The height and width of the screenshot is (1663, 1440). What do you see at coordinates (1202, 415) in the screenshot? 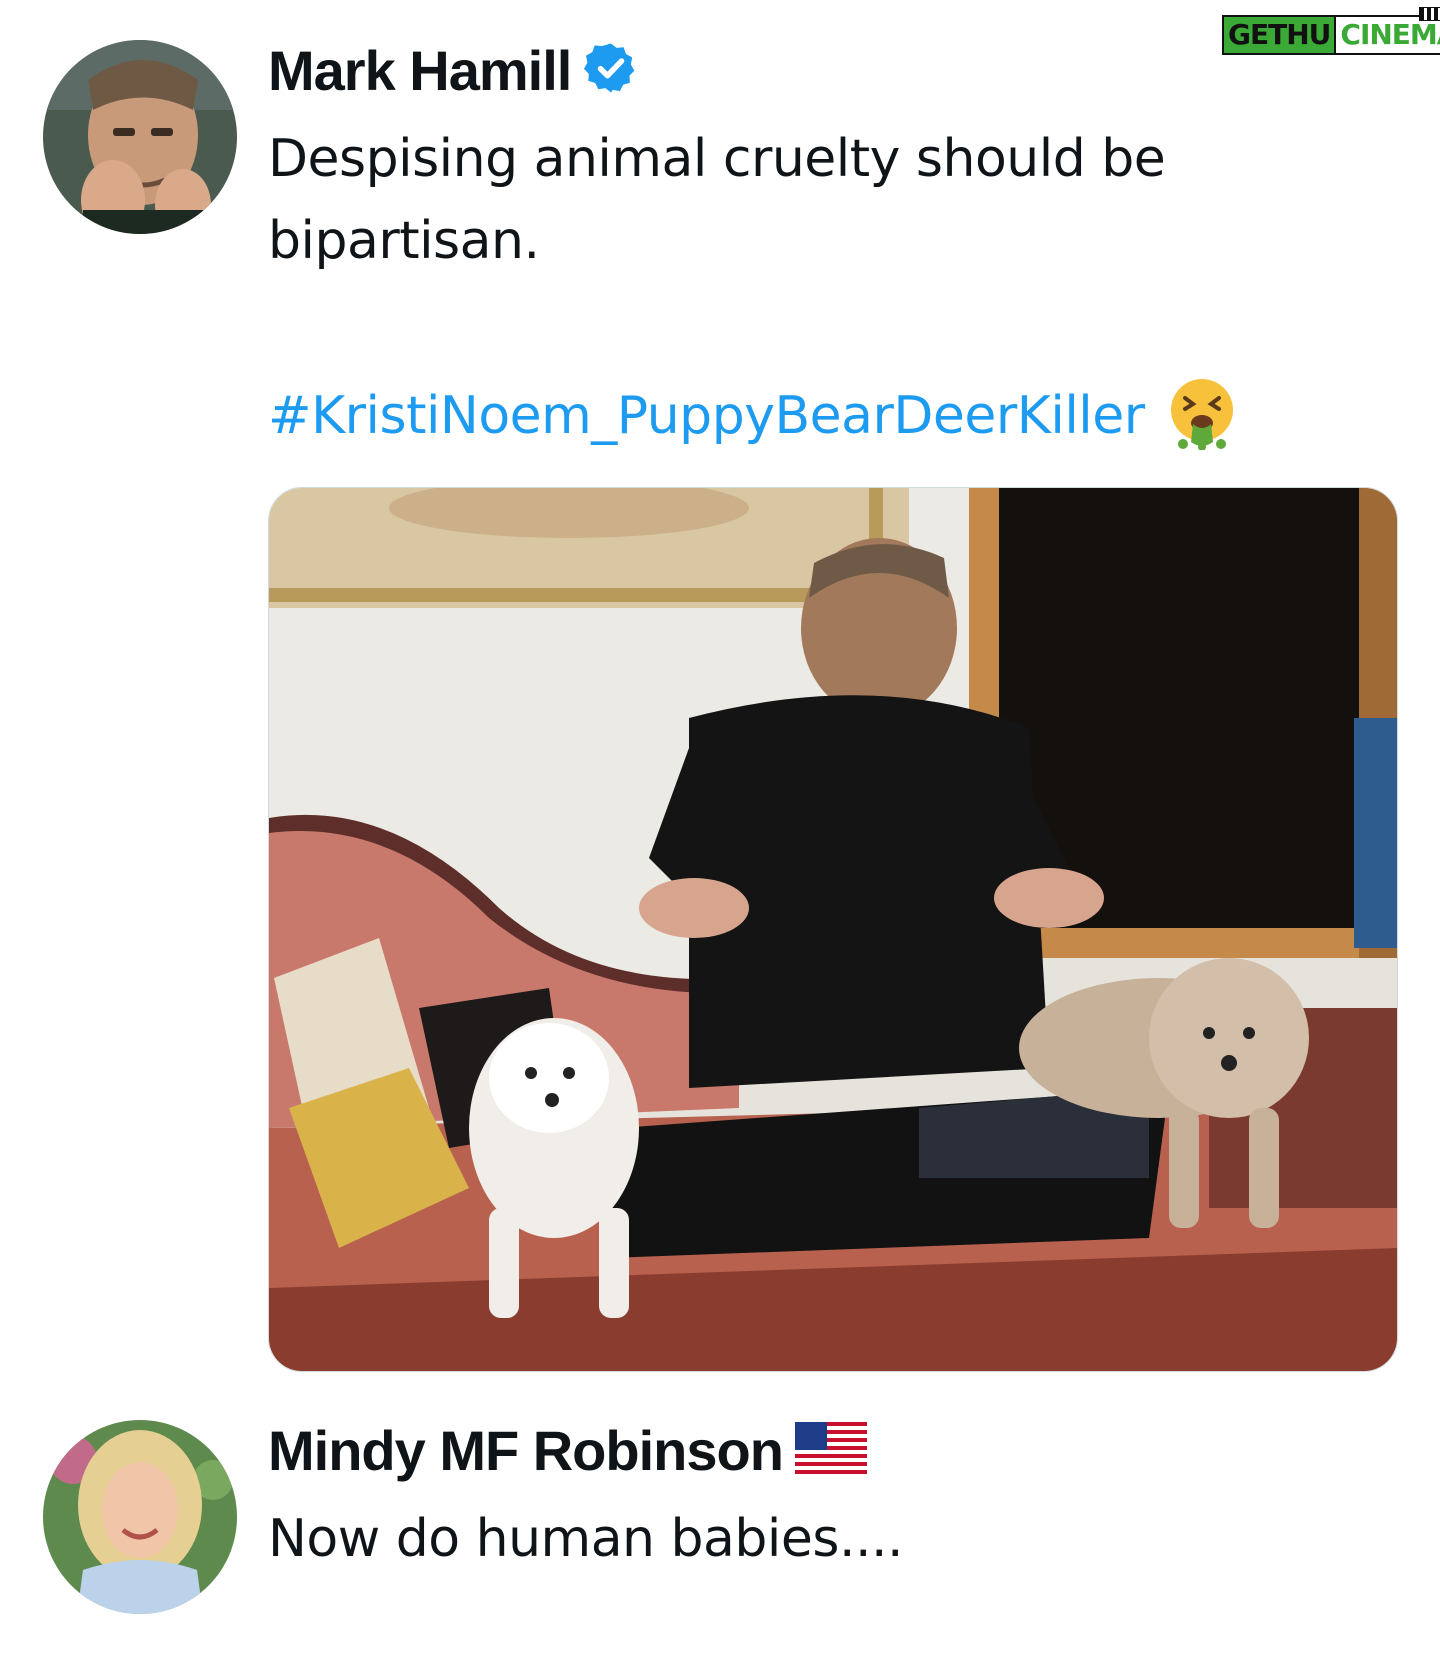
I see `vomiting-face-icon` at bounding box center [1202, 415].